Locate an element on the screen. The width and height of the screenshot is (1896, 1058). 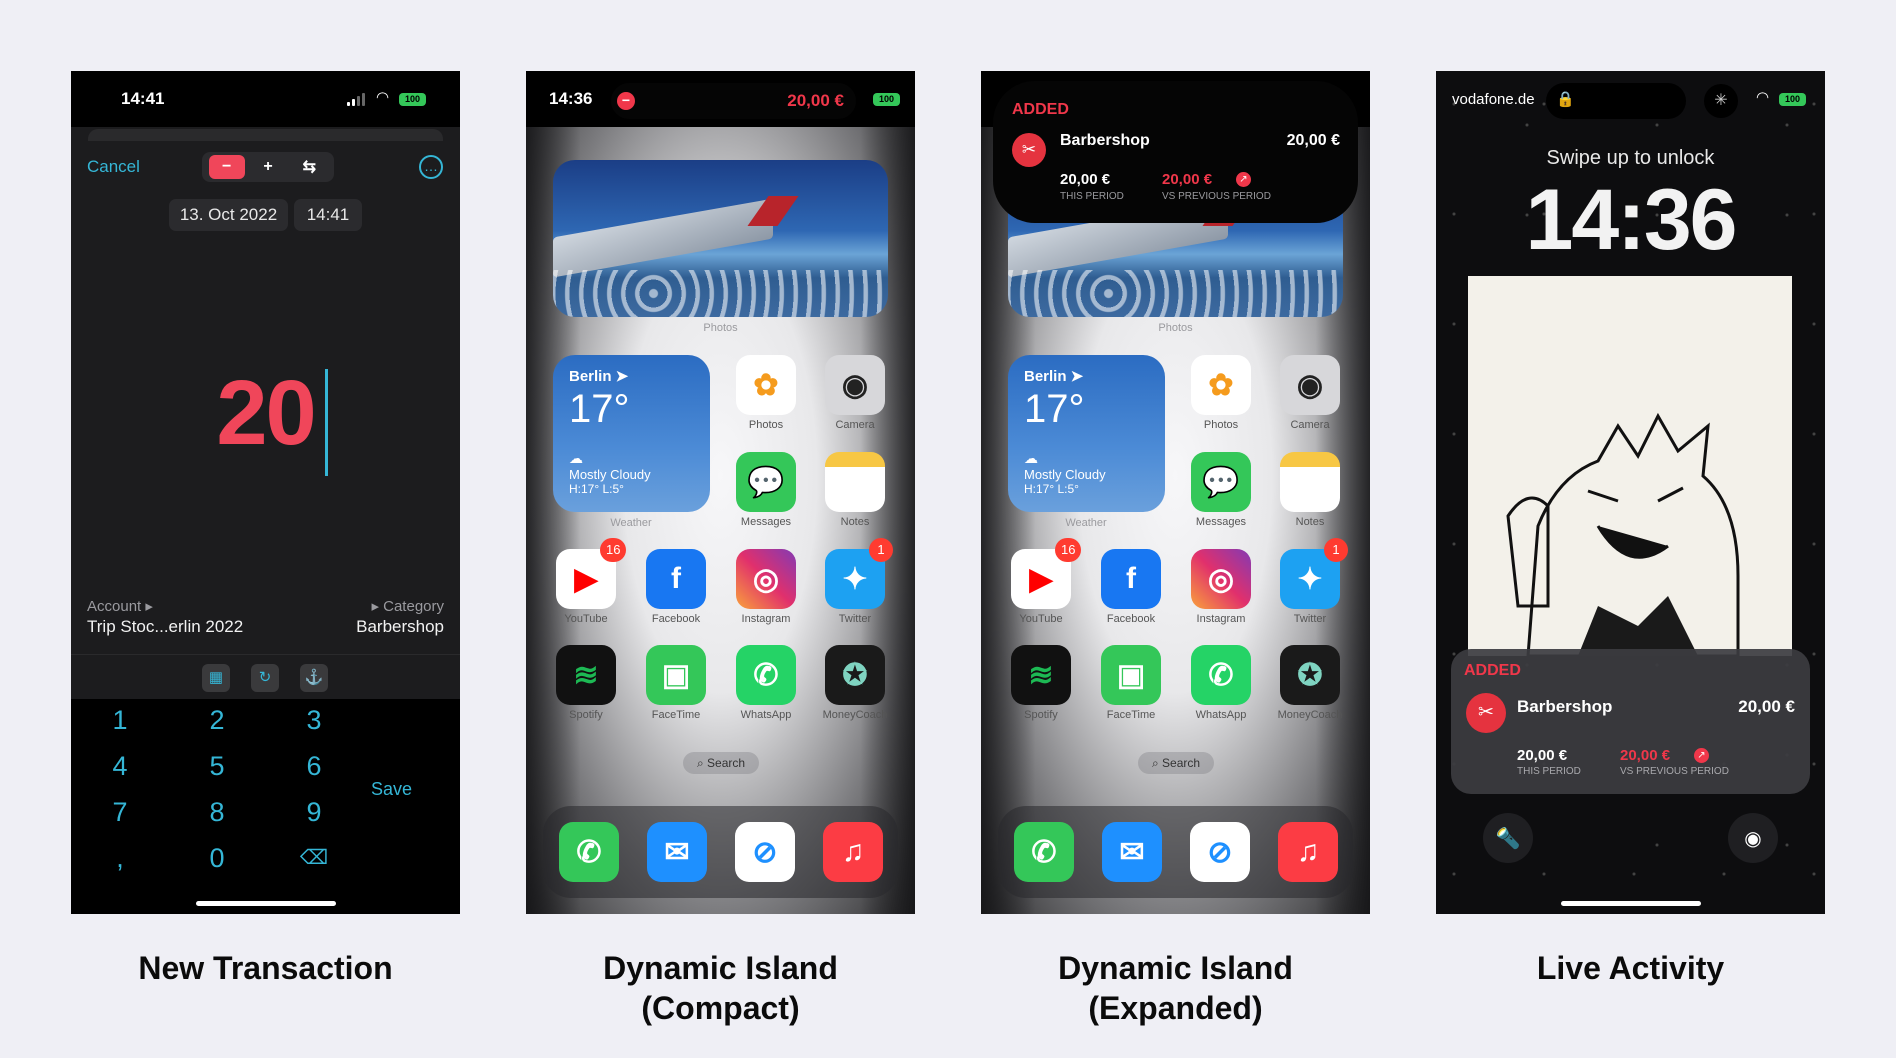
app-label-moneycoach: MoneyCoach is located at coordinates (1310, 715).